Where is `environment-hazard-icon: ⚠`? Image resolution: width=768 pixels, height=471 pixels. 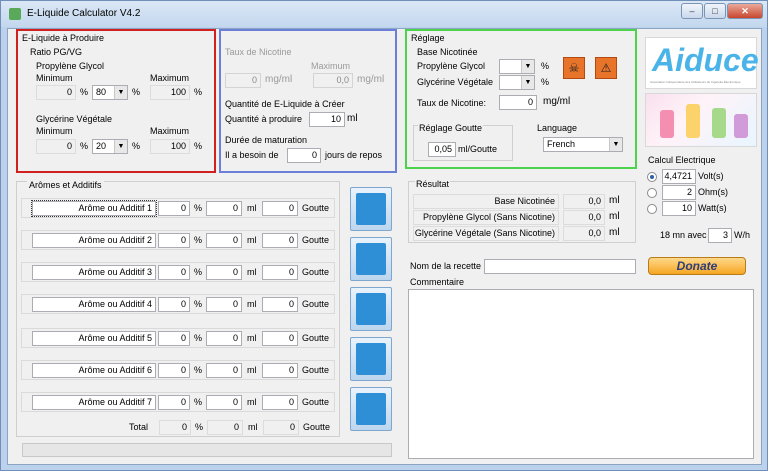 environment-hazard-icon: ⚠ is located at coordinates (606, 68).